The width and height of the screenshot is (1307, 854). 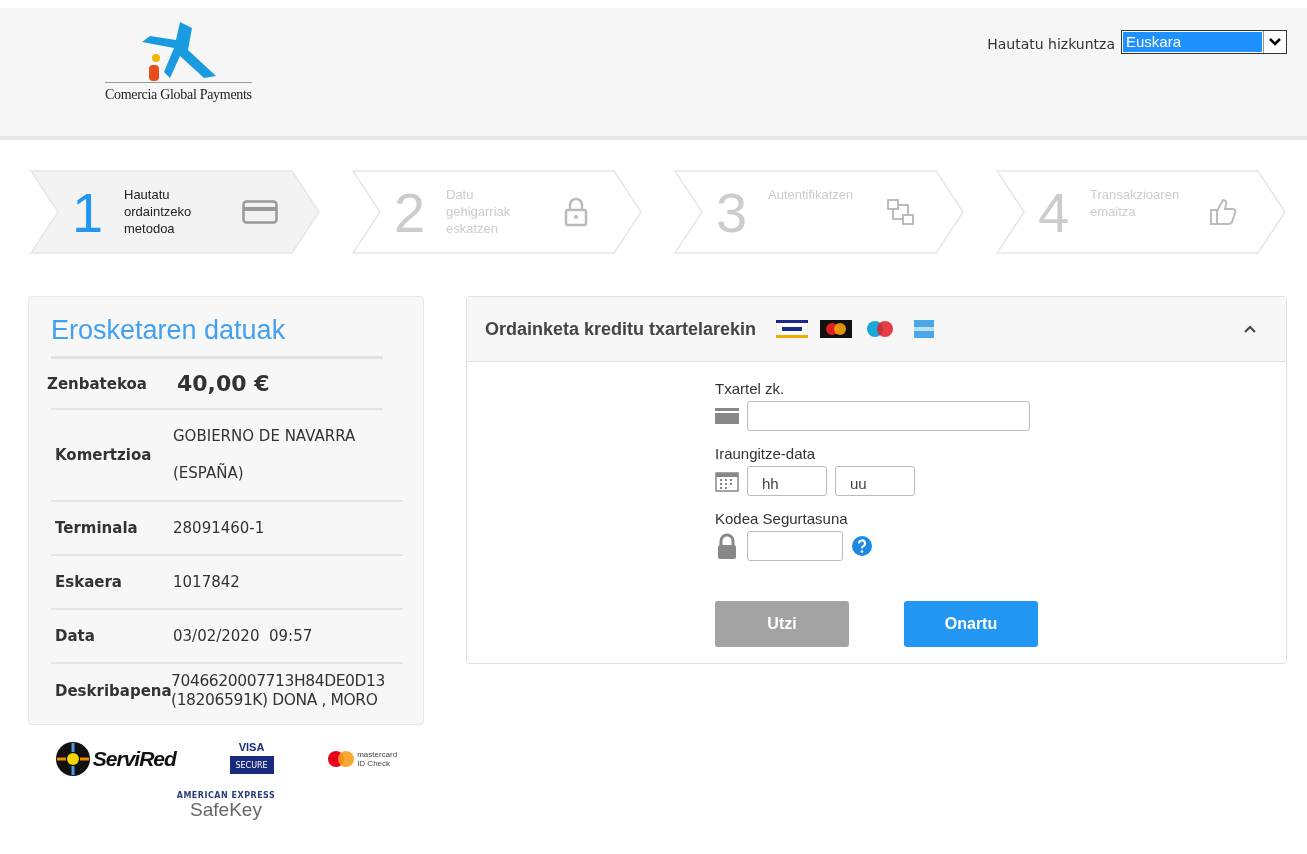 I want to click on calendar-icon, so click(x=727, y=481).